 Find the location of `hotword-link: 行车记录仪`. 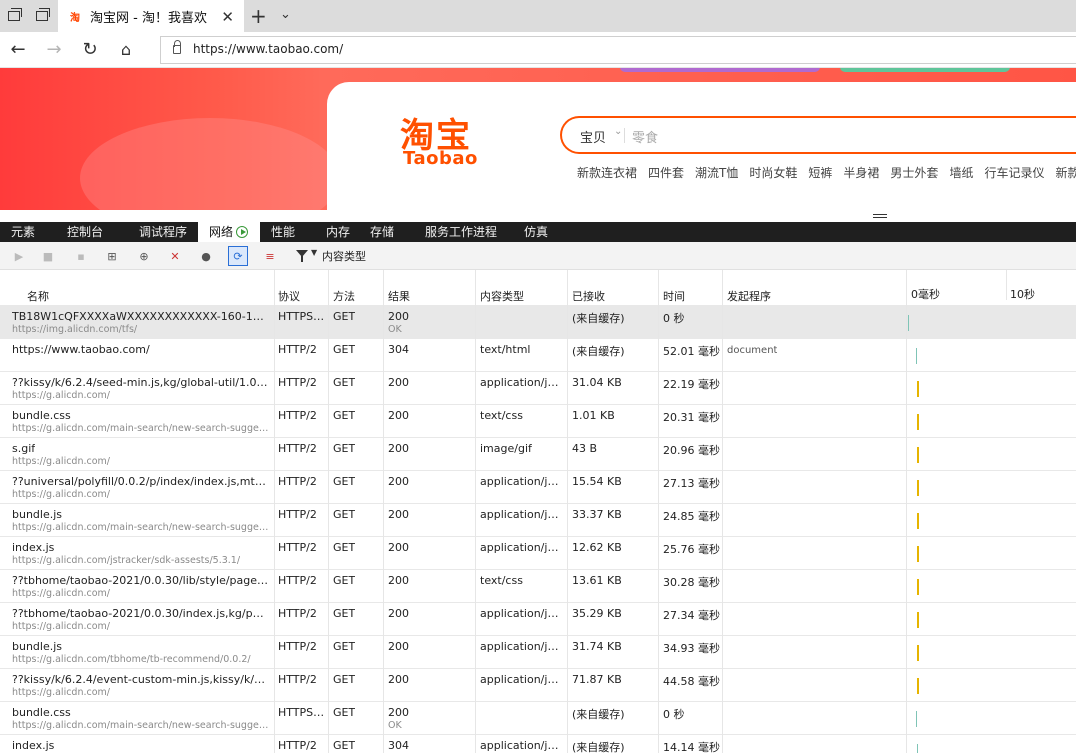

hotword-link: 行车记录仪 is located at coordinates (1014, 172).